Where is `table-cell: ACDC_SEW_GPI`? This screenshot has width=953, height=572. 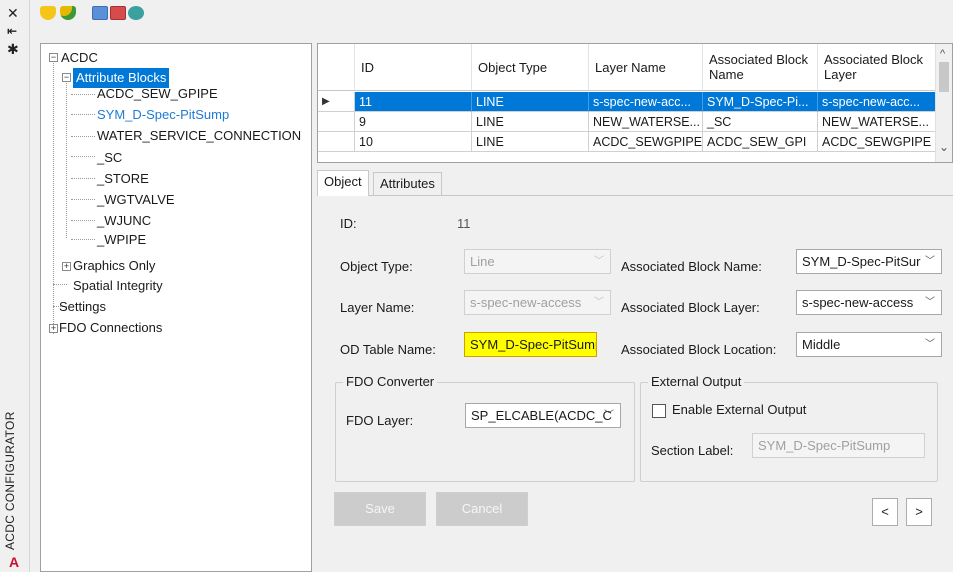 table-cell: ACDC_SEW_GPI is located at coordinates (760, 142).